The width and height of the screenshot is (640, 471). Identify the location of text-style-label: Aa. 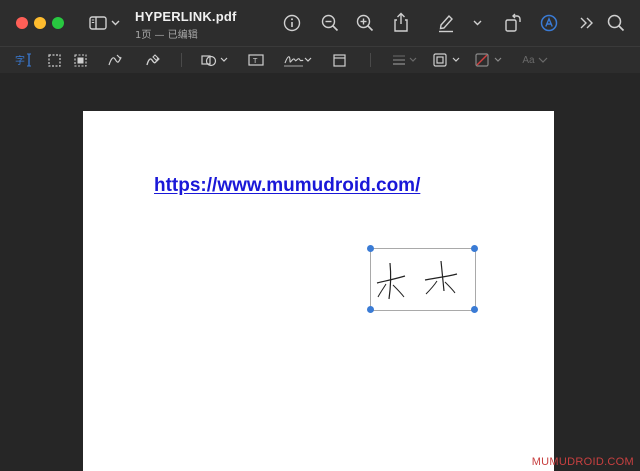
(528, 60).